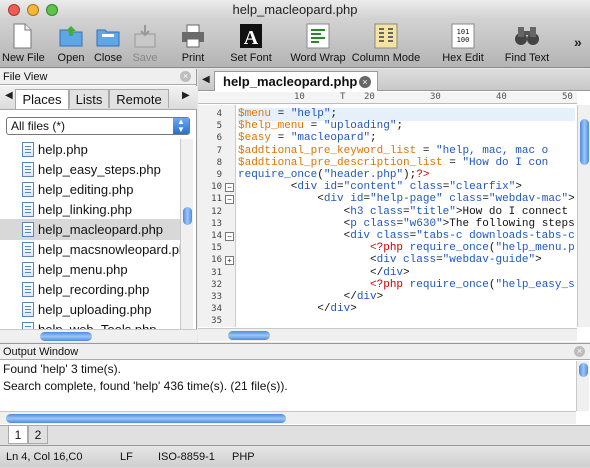 The image size is (590, 468). What do you see at coordinates (90, 269) in the screenshot?
I see `file-list-item: help_menu.php` at bounding box center [90, 269].